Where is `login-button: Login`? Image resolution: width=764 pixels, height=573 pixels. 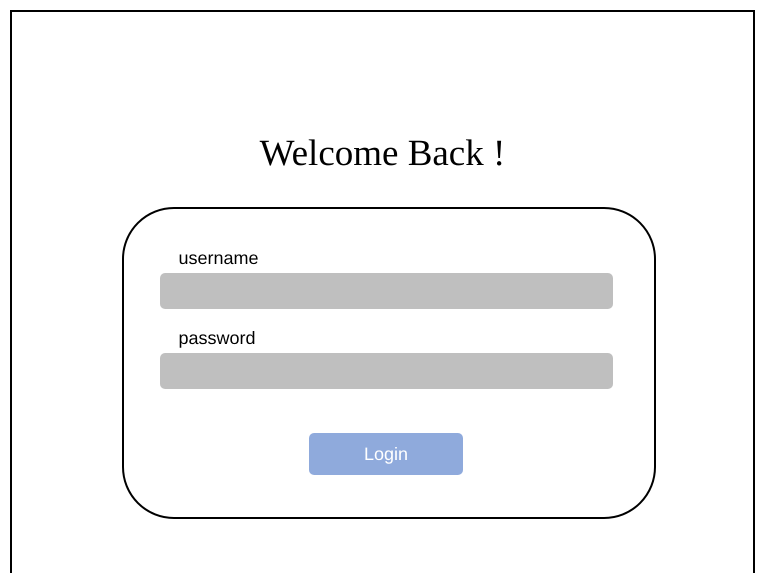
login-button: Login is located at coordinates (386, 454).